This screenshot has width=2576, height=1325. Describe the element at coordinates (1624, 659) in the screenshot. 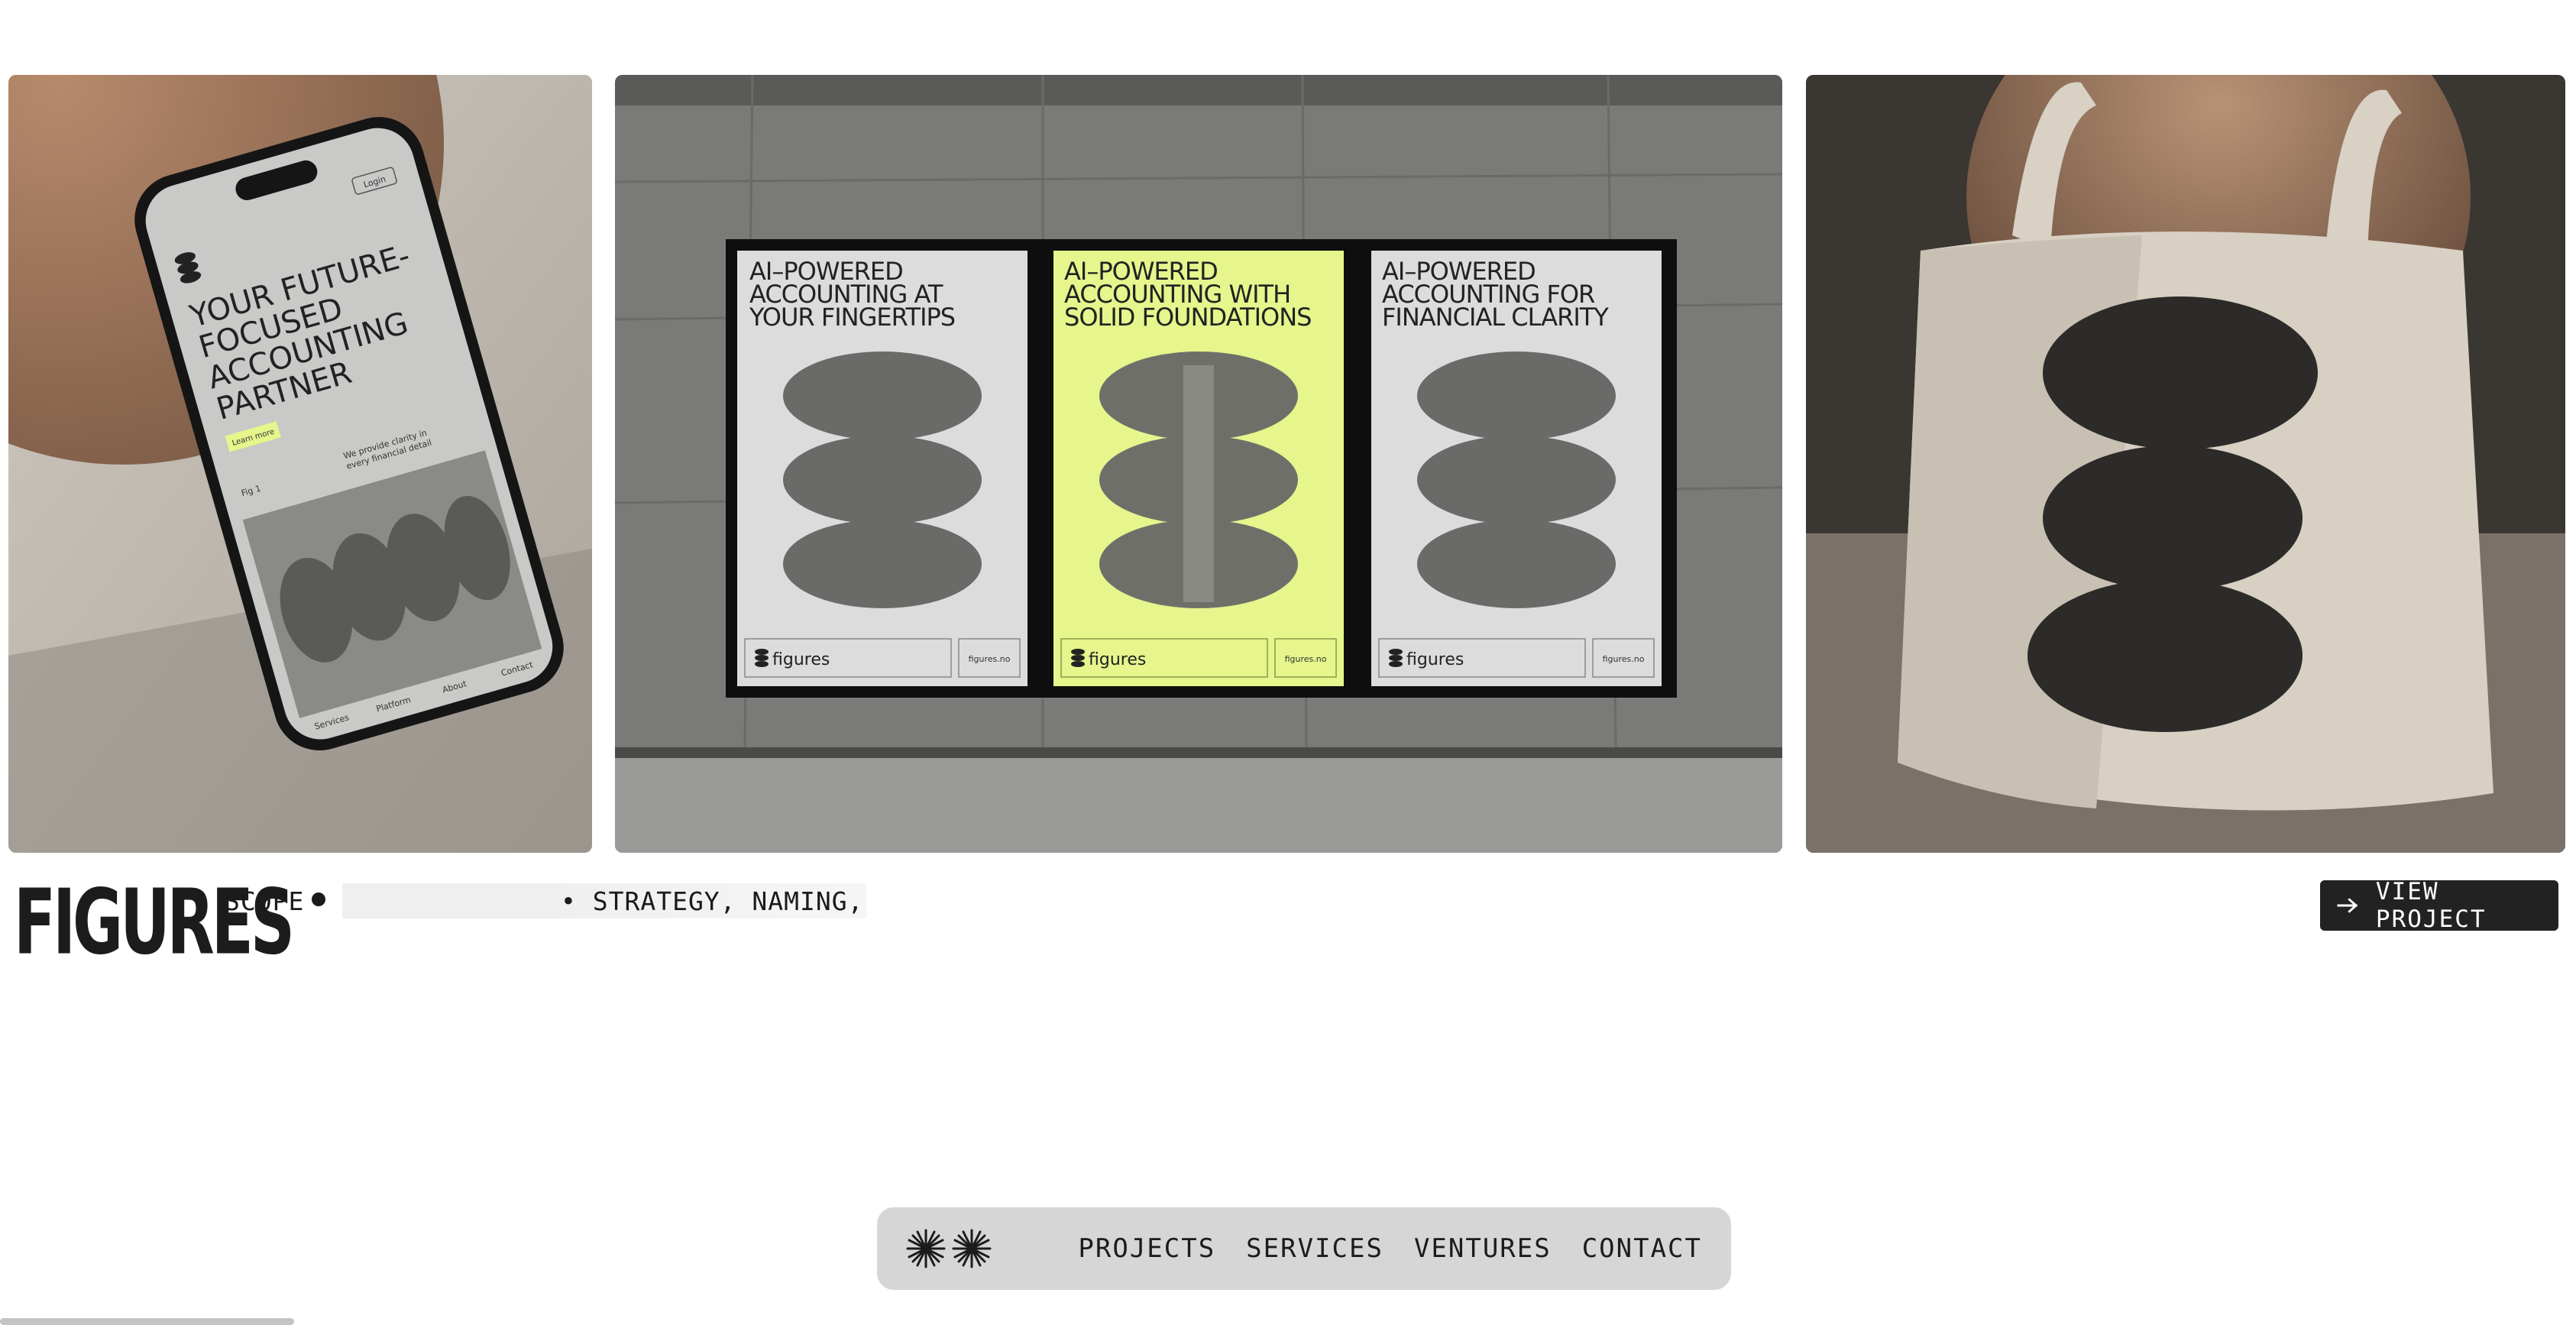

I see `poster-3-url: figures.no` at that location.